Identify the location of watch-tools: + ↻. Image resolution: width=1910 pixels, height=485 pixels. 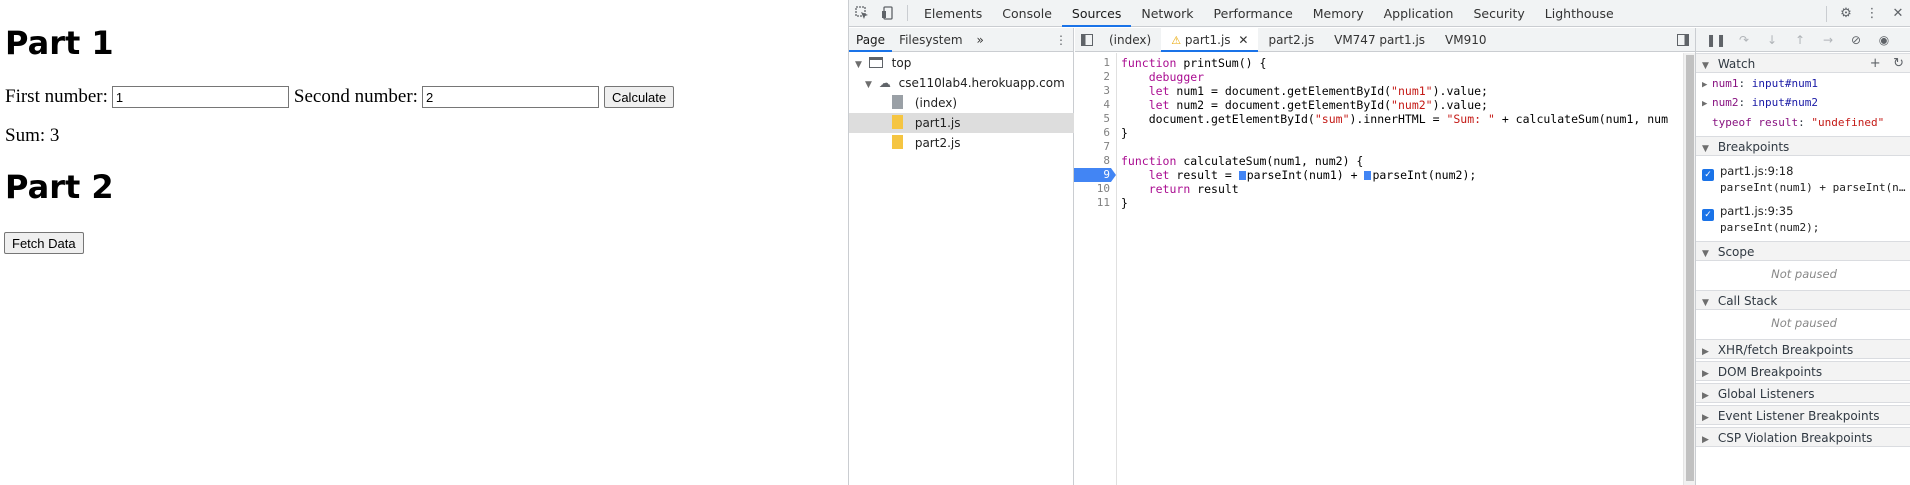
(1887, 64).